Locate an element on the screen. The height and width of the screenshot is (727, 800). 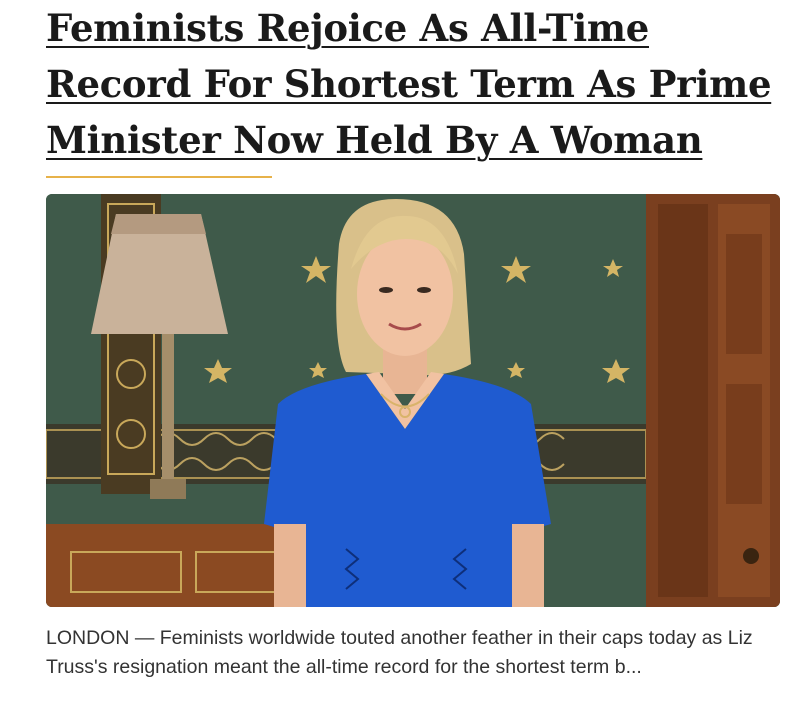
headline-divider is located at coordinates (159, 177).